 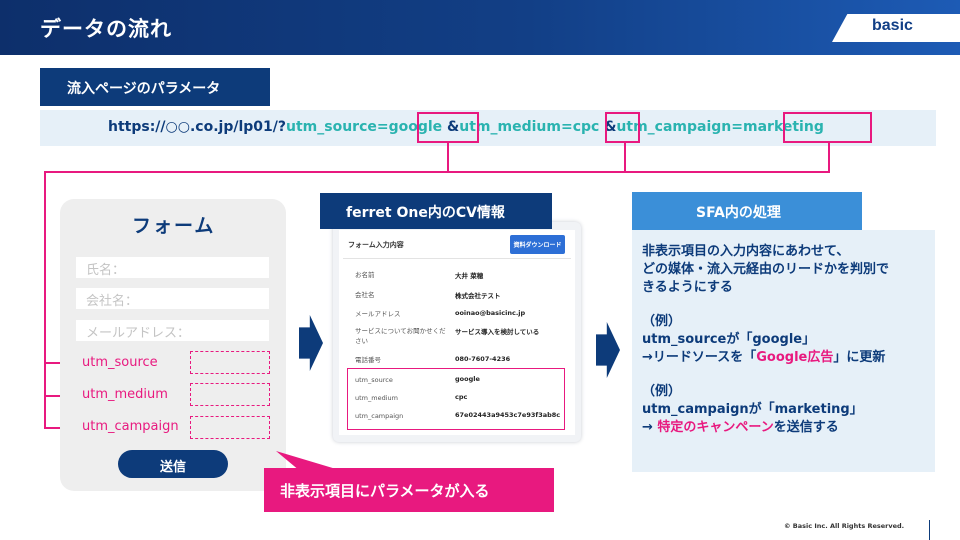 What do you see at coordinates (436, 211) in the screenshot?
I see `ferret-section-label: ferret One内のCV情報` at bounding box center [436, 211].